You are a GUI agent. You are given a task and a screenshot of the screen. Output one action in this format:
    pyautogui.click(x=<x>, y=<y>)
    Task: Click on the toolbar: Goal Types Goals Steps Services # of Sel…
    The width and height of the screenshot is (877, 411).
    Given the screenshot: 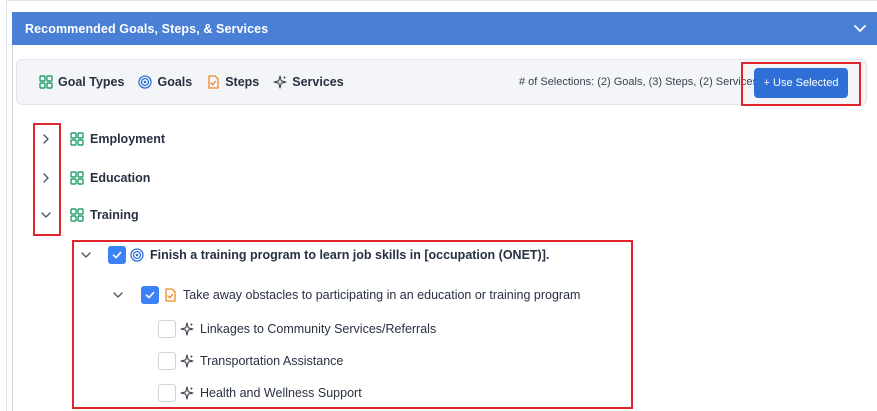 What is the action you would take?
    pyautogui.click(x=441, y=82)
    